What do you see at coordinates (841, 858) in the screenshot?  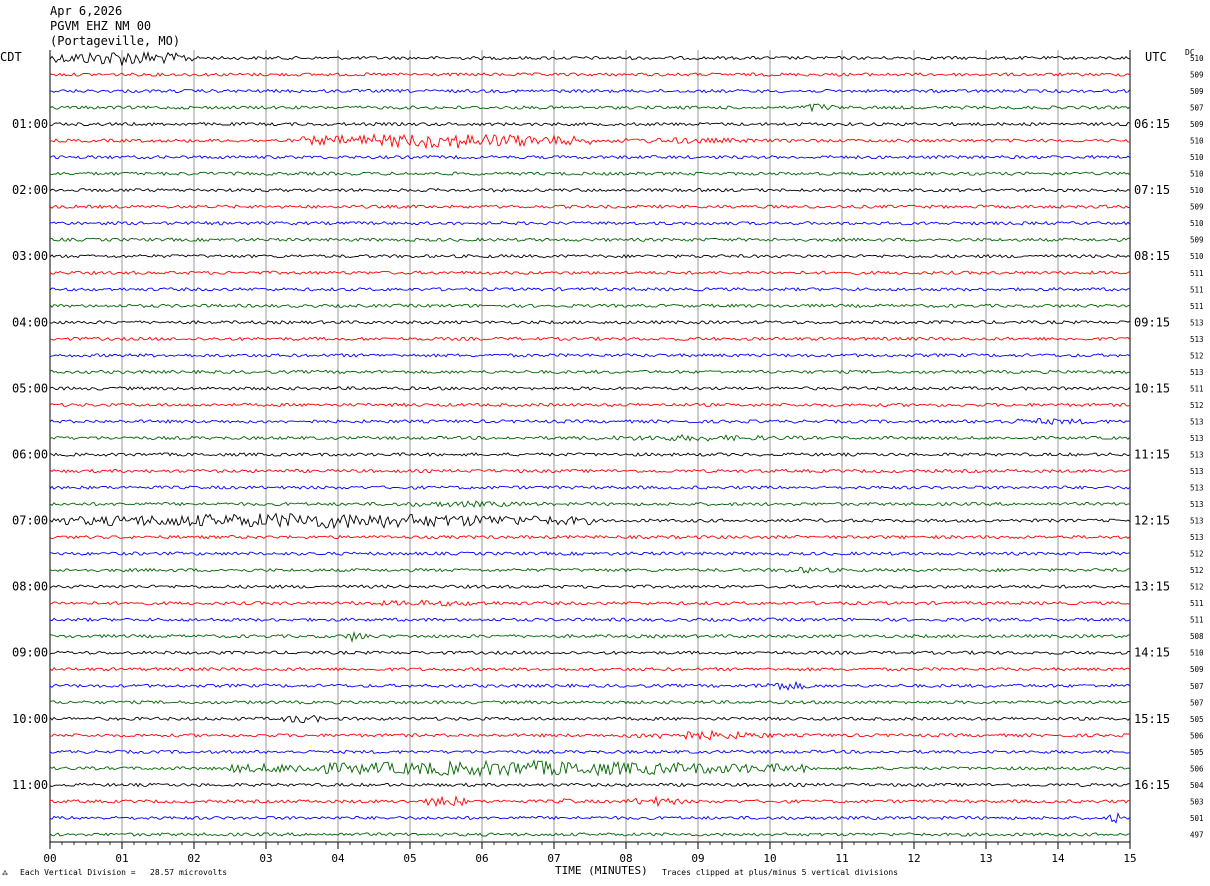 I see `x-tick-label: 11` at bounding box center [841, 858].